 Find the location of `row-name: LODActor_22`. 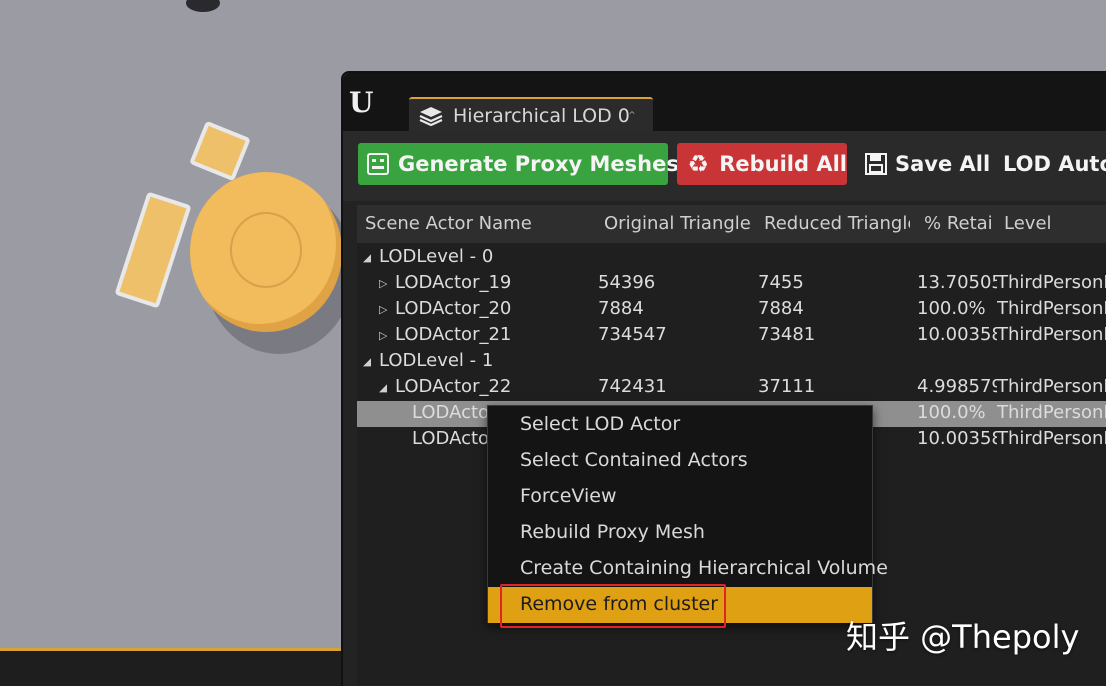

row-name: LODActor_22 is located at coordinates (453, 386).